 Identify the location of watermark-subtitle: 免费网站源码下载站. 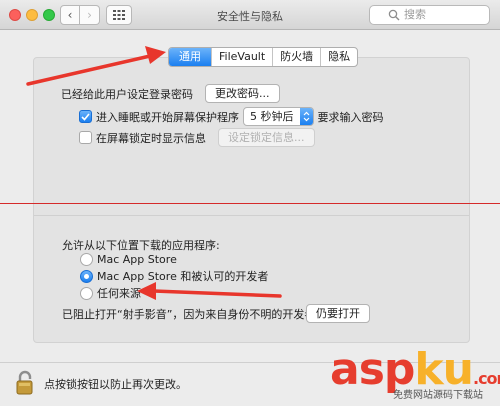
(438, 395).